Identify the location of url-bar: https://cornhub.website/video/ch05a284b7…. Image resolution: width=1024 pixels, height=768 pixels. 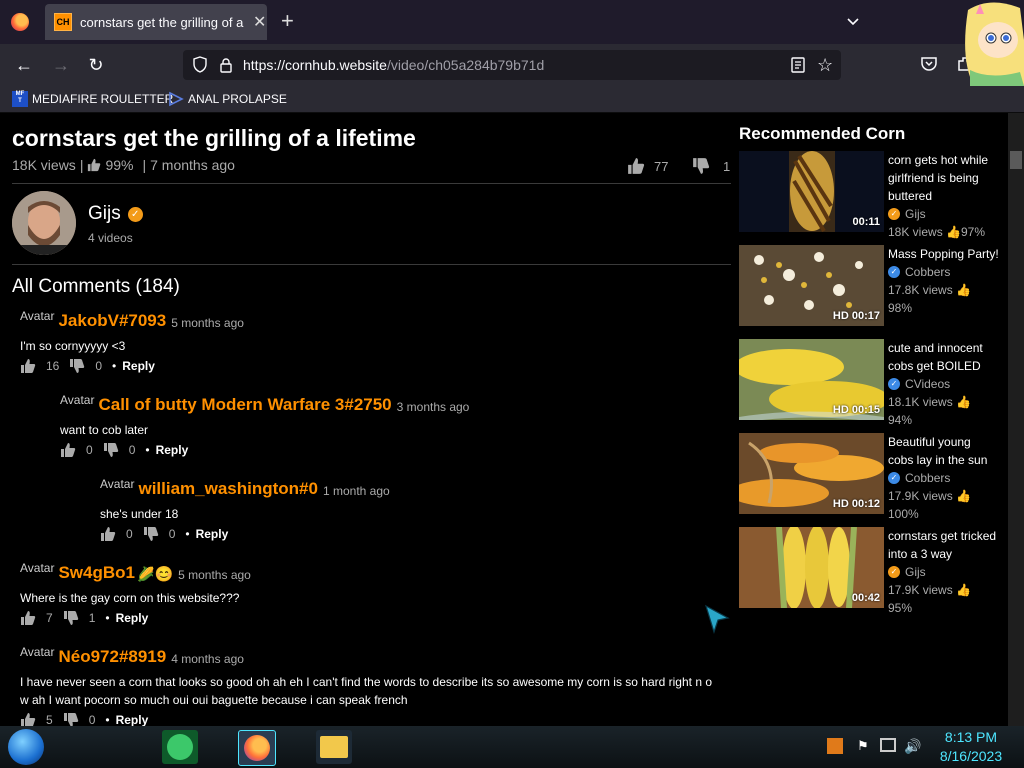
(512, 65).